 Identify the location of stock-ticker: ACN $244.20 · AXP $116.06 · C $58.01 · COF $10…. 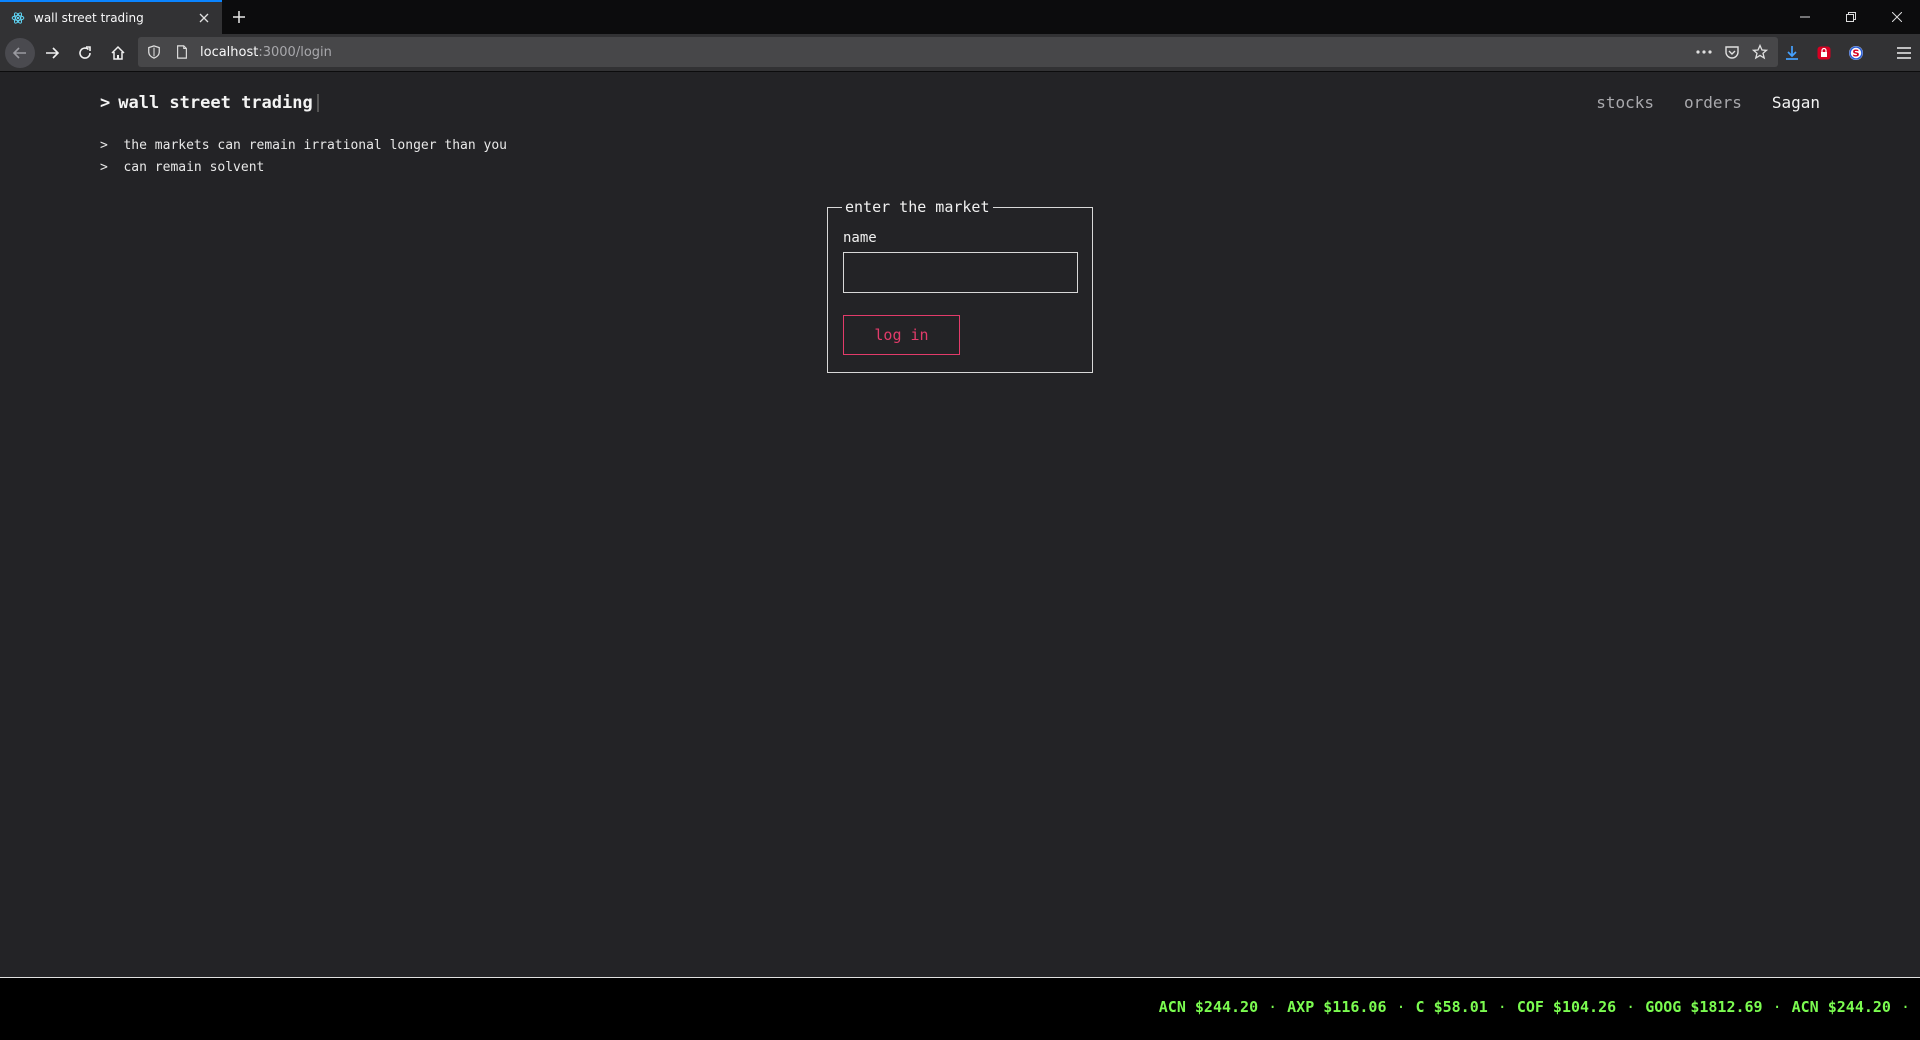
(960, 1008).